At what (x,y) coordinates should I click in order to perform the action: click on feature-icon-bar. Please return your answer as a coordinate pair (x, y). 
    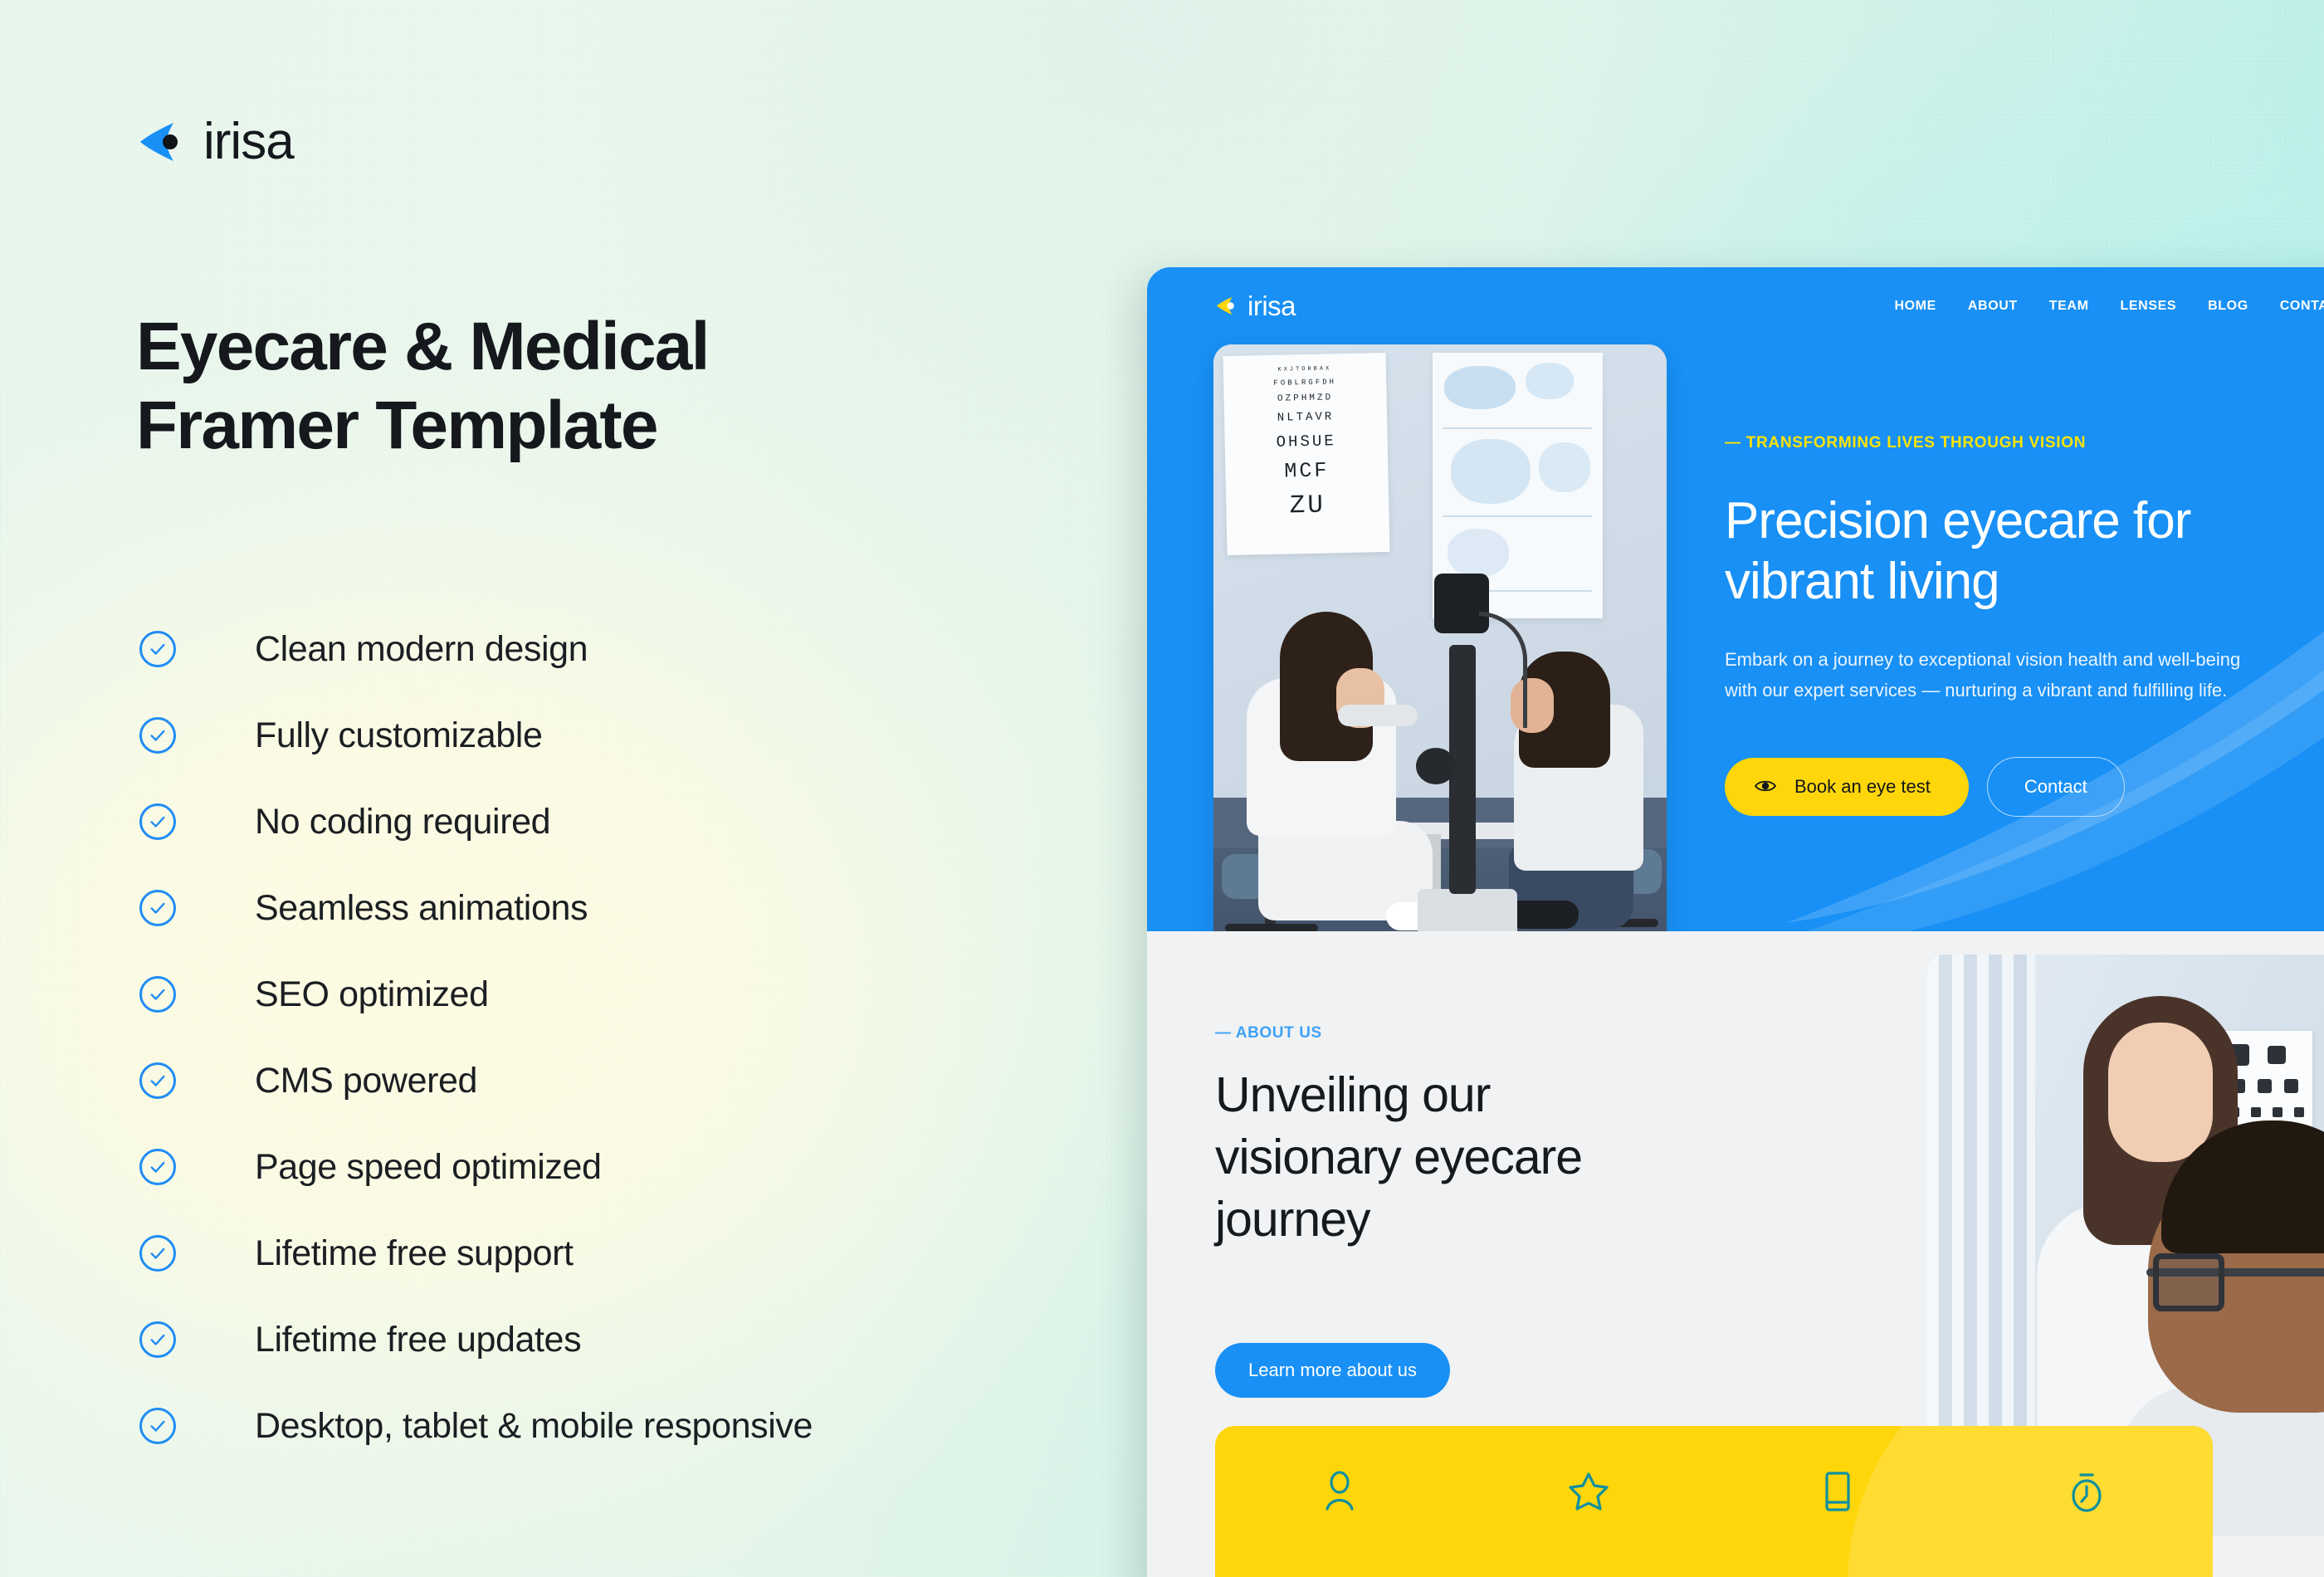
    Looking at the image, I should click on (1714, 1502).